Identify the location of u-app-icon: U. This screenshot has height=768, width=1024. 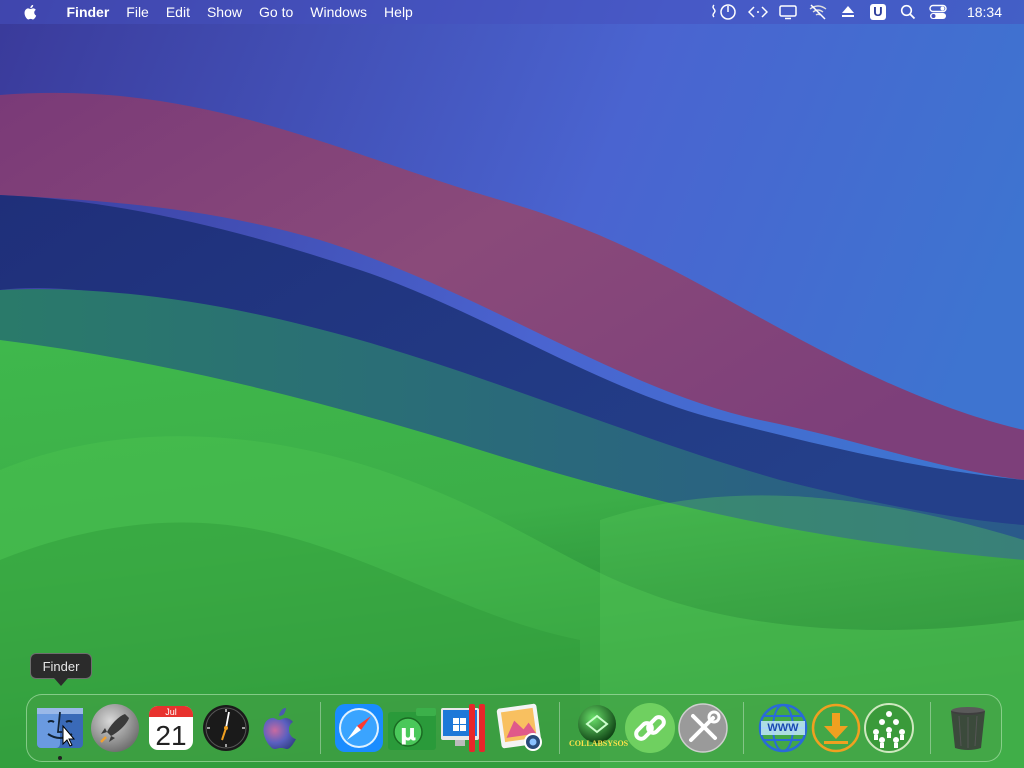
(878, 12).